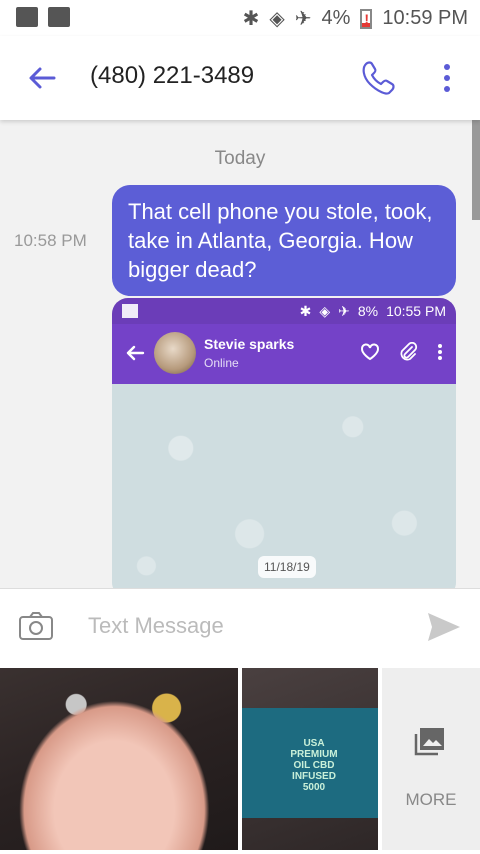 The width and height of the screenshot is (480, 854). What do you see at coordinates (172, 75) in the screenshot?
I see `contact-title: (480) 221-3489` at bounding box center [172, 75].